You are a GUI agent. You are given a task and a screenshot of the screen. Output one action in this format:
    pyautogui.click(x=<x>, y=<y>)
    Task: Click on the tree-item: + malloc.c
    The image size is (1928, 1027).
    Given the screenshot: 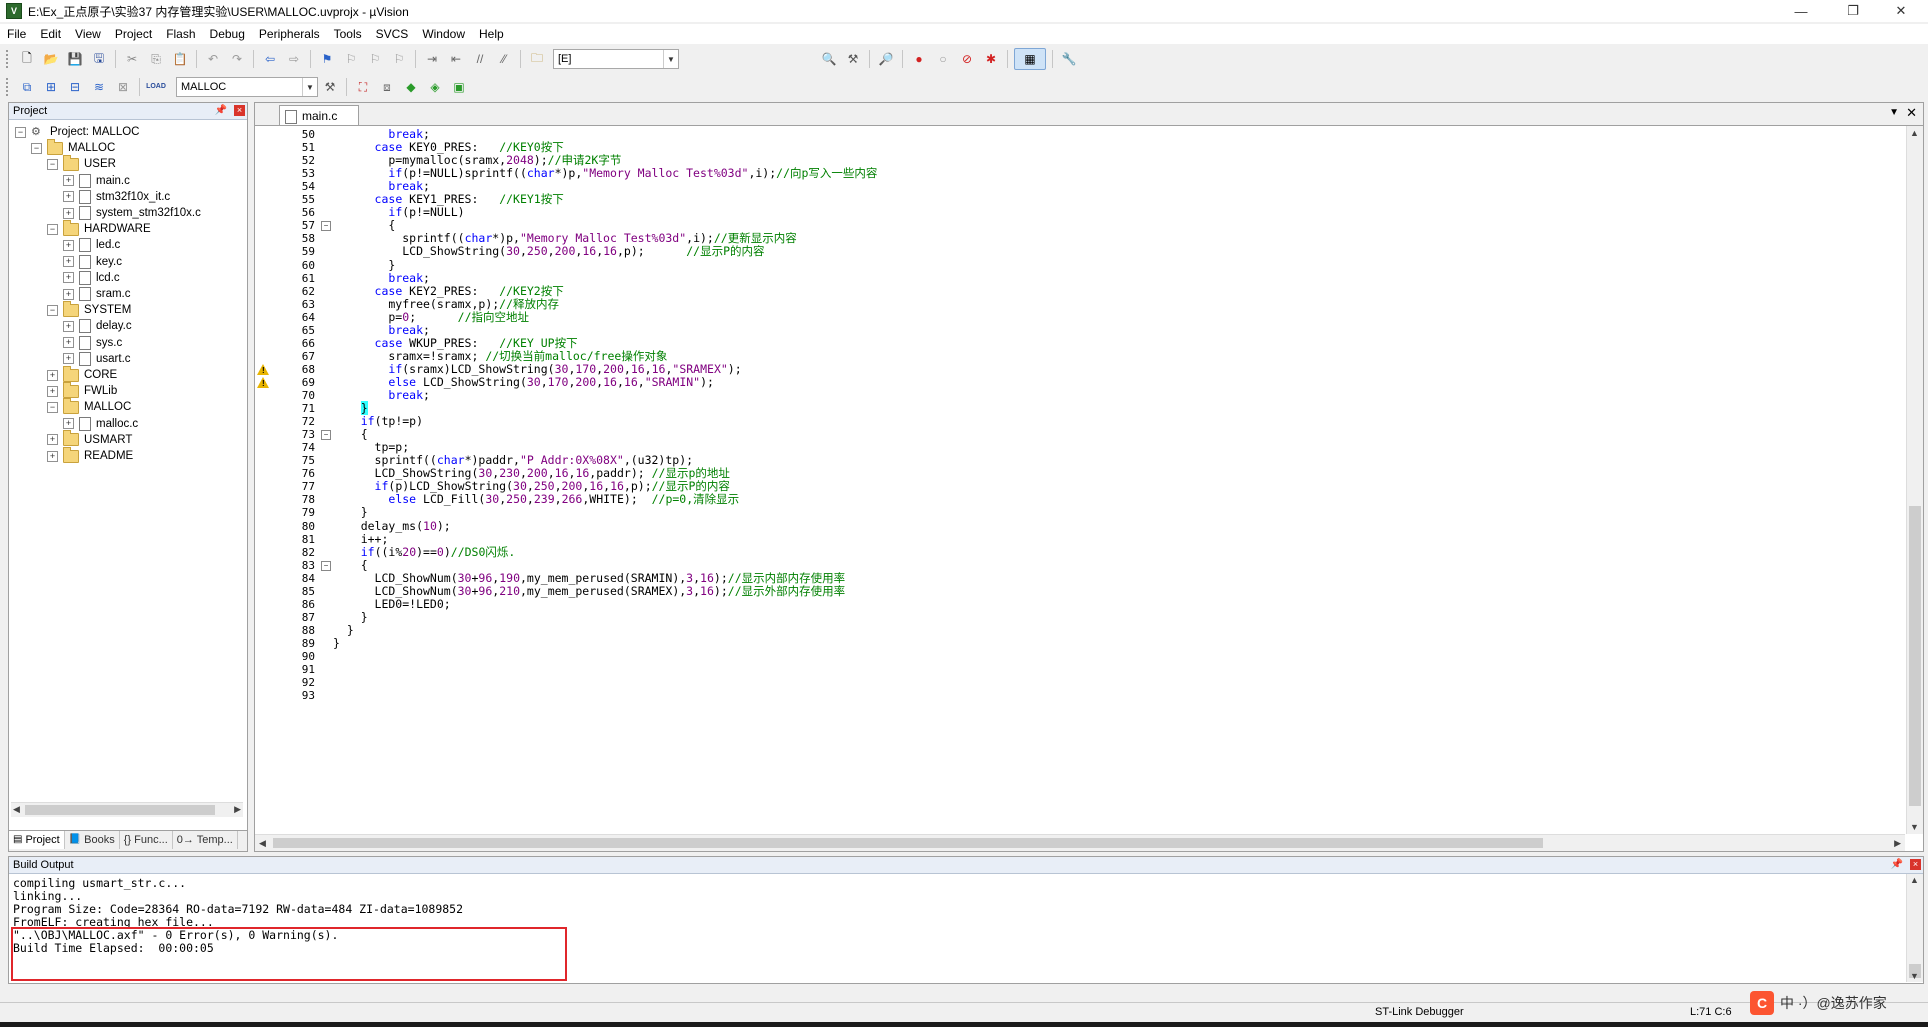 What is the action you would take?
    pyautogui.click(x=100, y=424)
    